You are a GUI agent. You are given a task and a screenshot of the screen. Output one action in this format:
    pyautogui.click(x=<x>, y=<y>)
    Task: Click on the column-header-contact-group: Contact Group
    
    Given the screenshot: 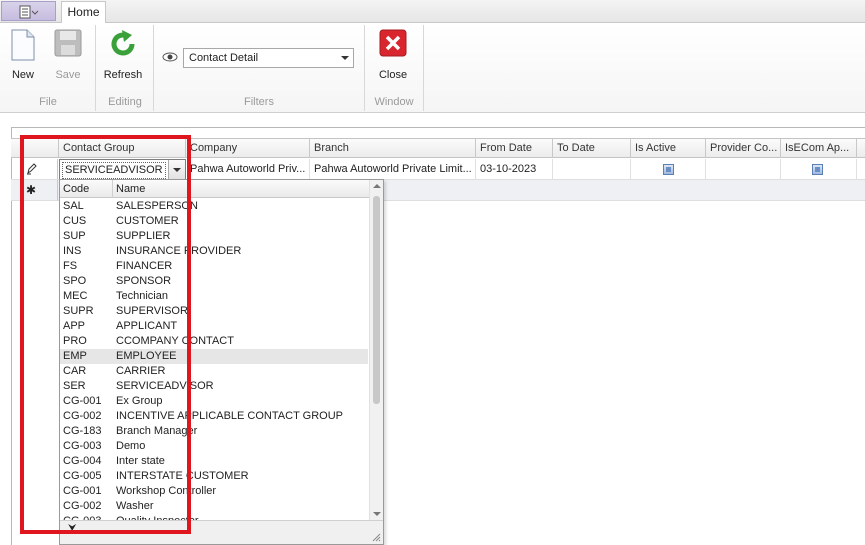 What is the action you would take?
    pyautogui.click(x=122, y=148)
    